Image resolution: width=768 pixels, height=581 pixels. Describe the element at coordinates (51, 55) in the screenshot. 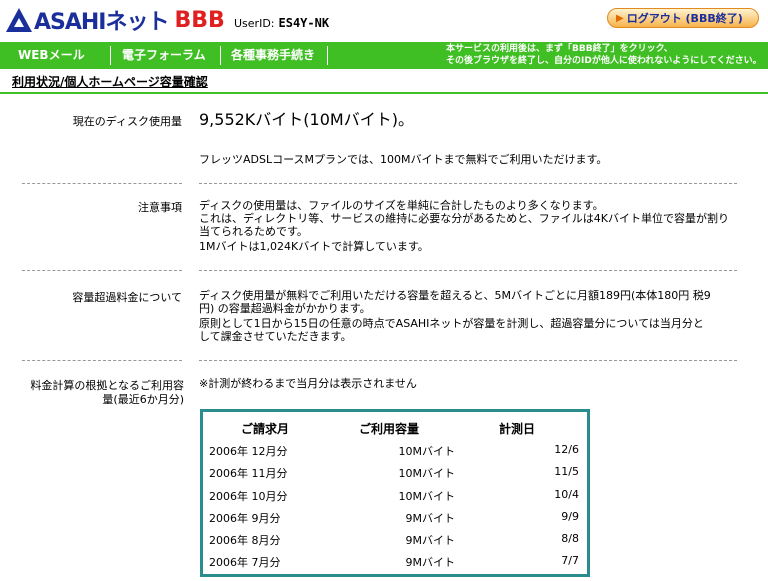

I see `nav-webmail: WEBメール` at that location.